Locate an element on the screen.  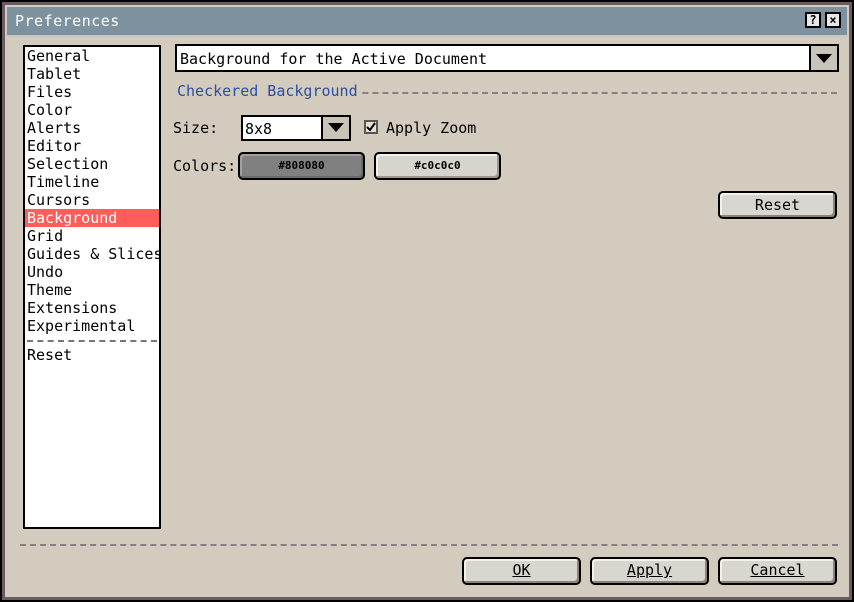
sidebar-item-theme: Theme is located at coordinates (92, 290).